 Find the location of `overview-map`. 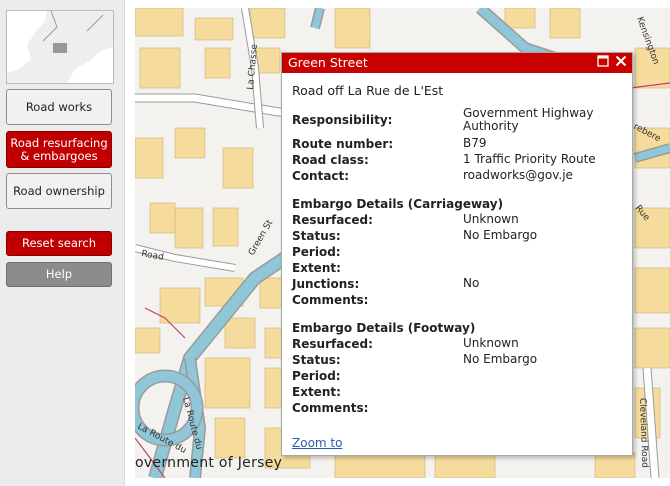

overview-map is located at coordinates (60, 47).